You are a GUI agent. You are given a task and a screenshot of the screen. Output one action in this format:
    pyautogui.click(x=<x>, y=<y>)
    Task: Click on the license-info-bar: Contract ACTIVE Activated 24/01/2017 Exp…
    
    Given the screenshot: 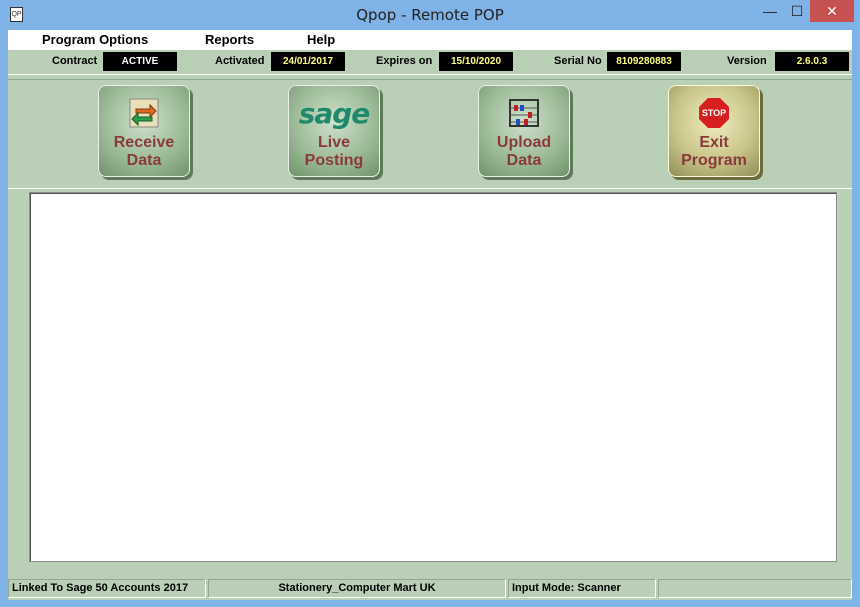 What is the action you would take?
    pyautogui.click(x=430, y=62)
    